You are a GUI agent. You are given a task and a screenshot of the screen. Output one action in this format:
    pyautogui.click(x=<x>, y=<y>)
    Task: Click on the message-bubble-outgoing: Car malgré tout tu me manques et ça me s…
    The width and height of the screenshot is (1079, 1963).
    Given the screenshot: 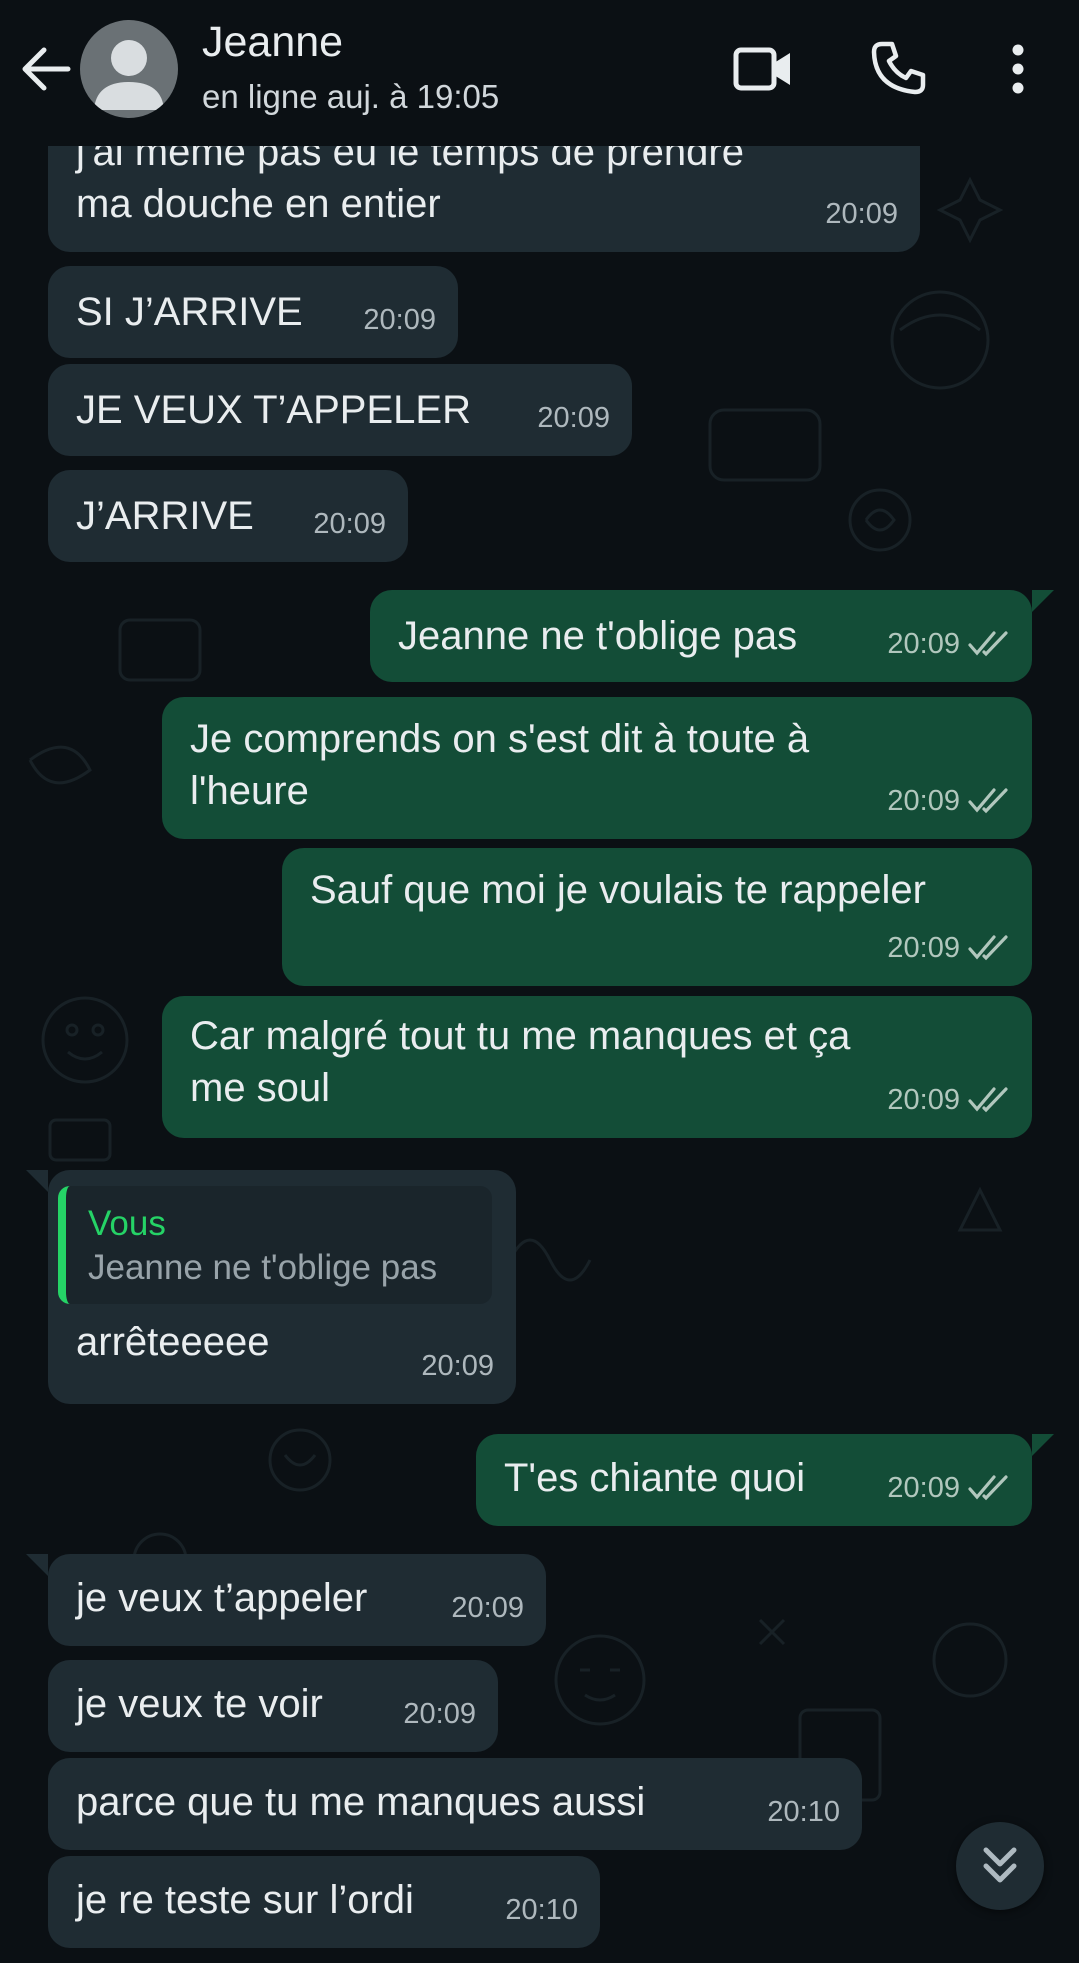 What is the action you would take?
    pyautogui.click(x=597, y=1067)
    